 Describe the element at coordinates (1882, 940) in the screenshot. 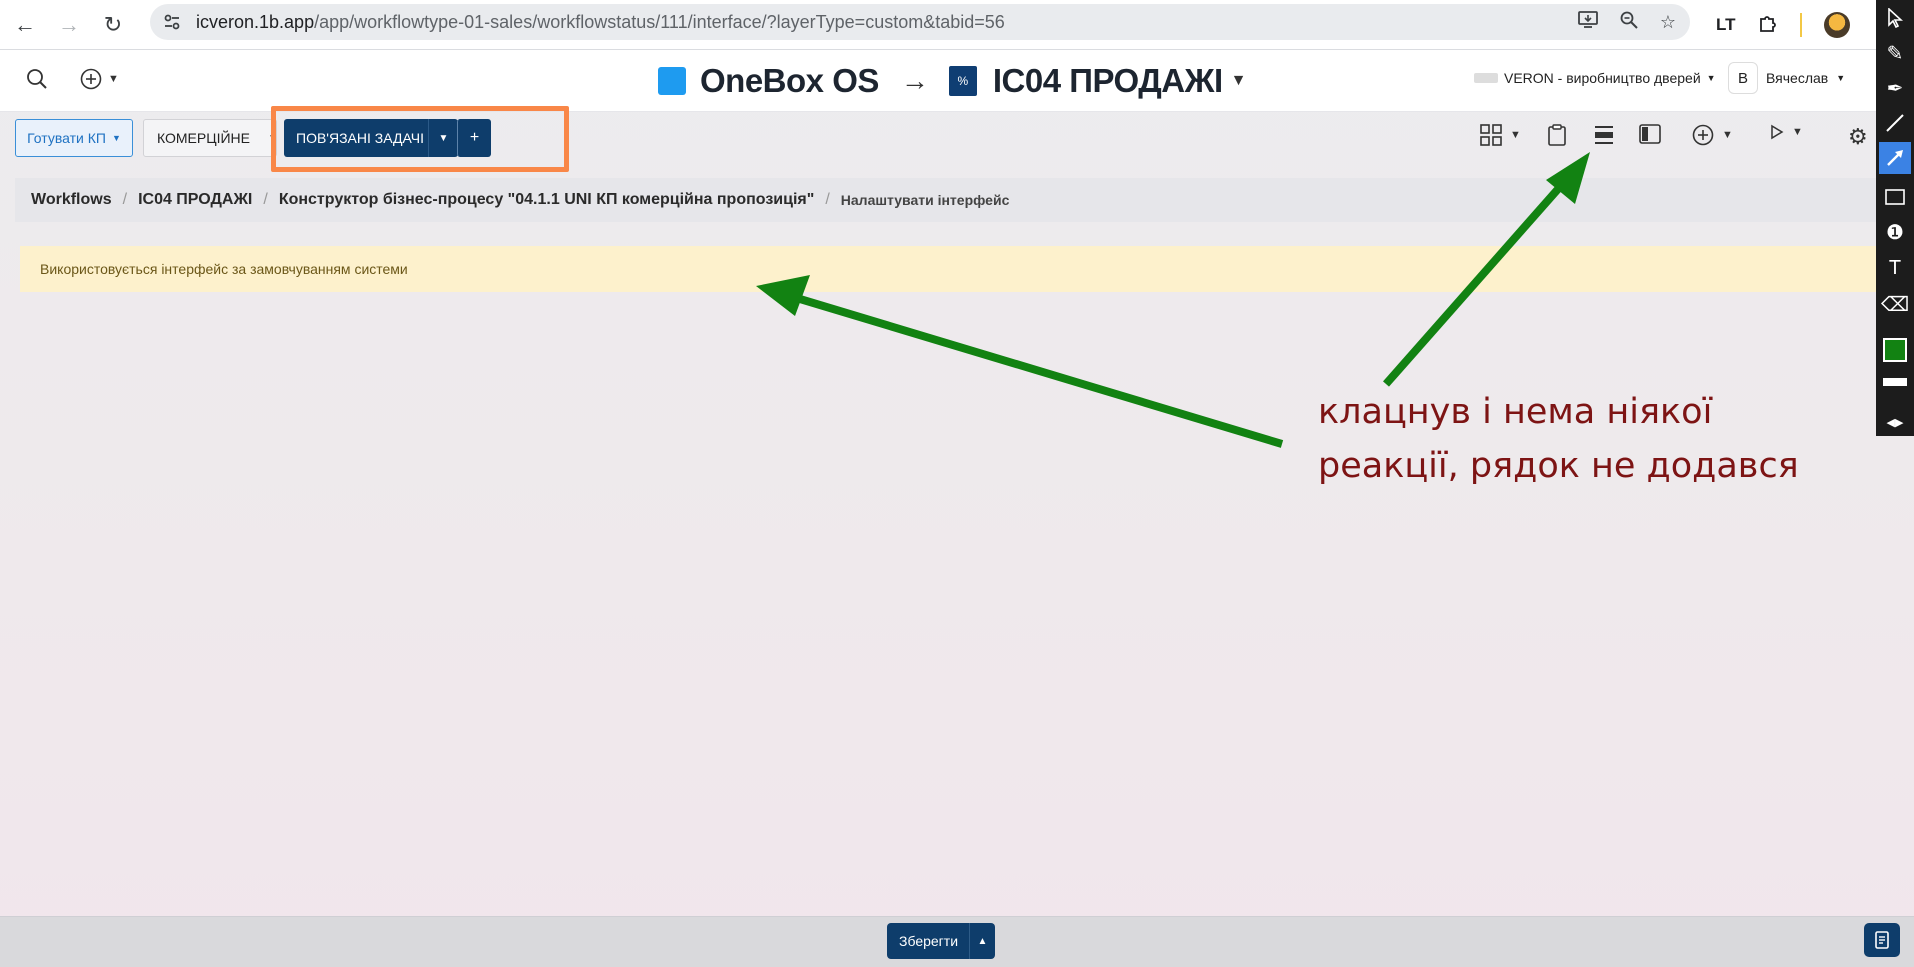

I see `document-icon` at that location.